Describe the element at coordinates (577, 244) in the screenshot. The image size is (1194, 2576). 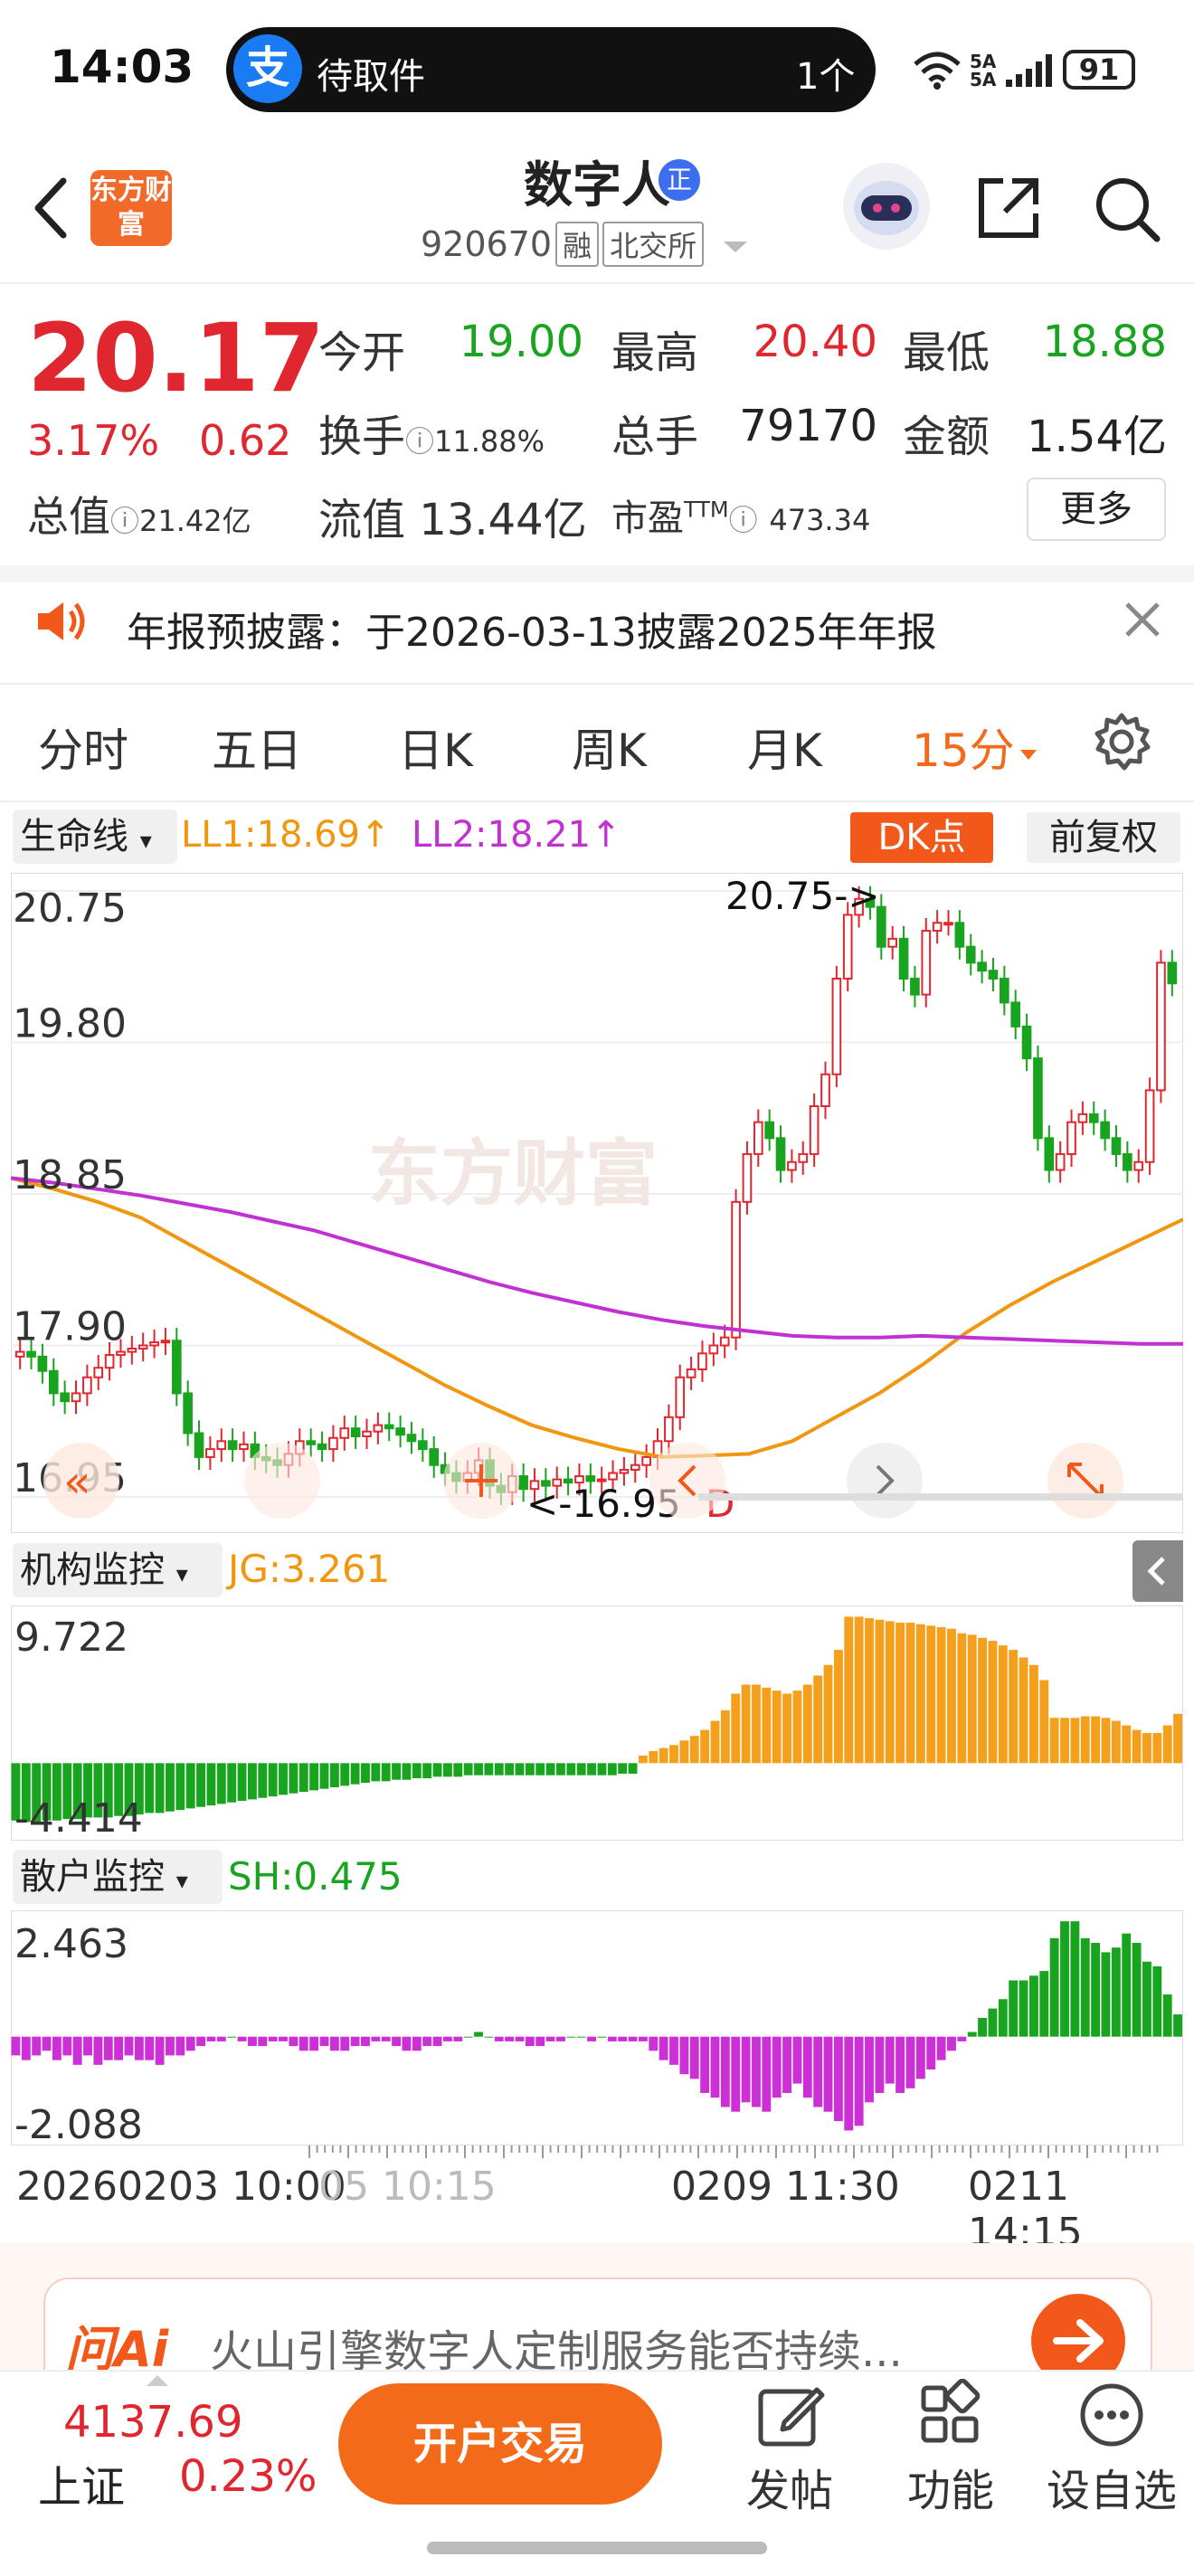
I see `margin-tag: 融` at that location.